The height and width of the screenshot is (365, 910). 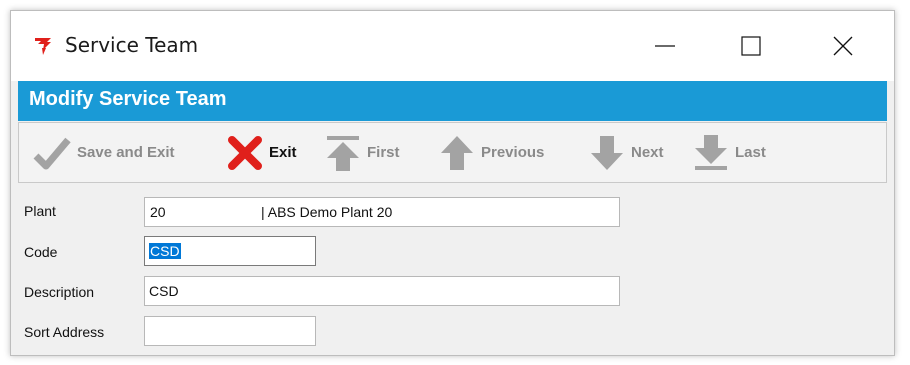 What do you see at coordinates (711, 152) in the screenshot?
I see `arrow-down-to-bottom-icon` at bounding box center [711, 152].